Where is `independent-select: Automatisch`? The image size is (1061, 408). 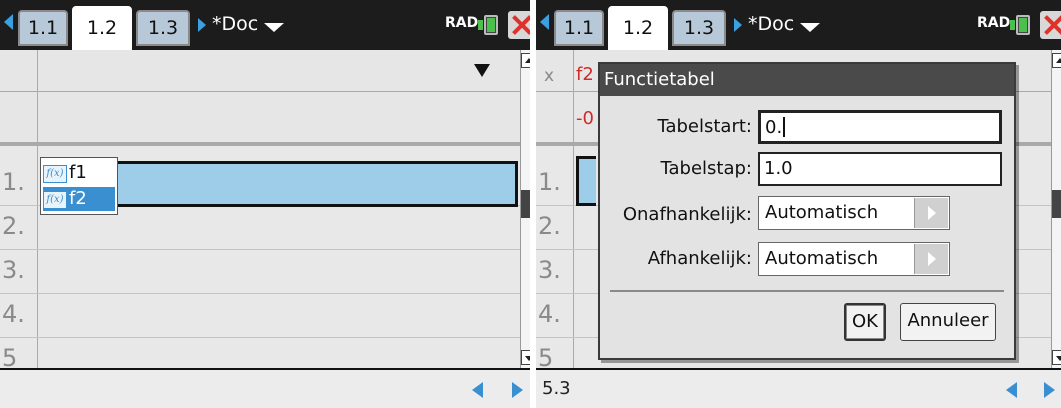
independent-select: Automatisch is located at coordinates (854, 213).